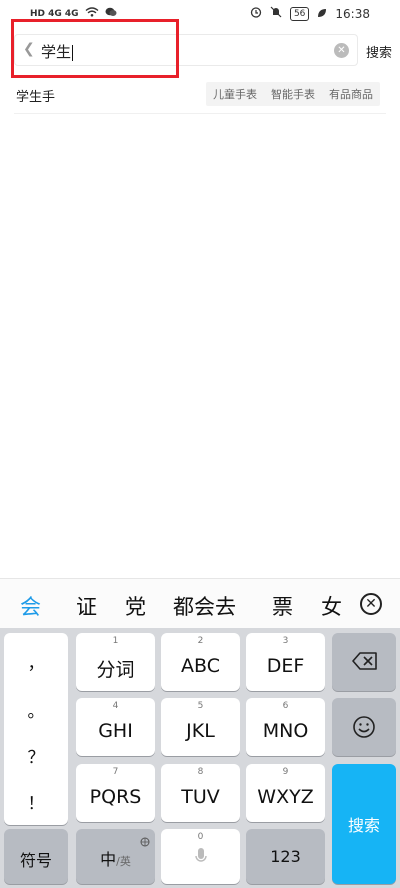  Describe the element at coordinates (115, 731) in the screenshot. I see `key-label: GHI` at that location.